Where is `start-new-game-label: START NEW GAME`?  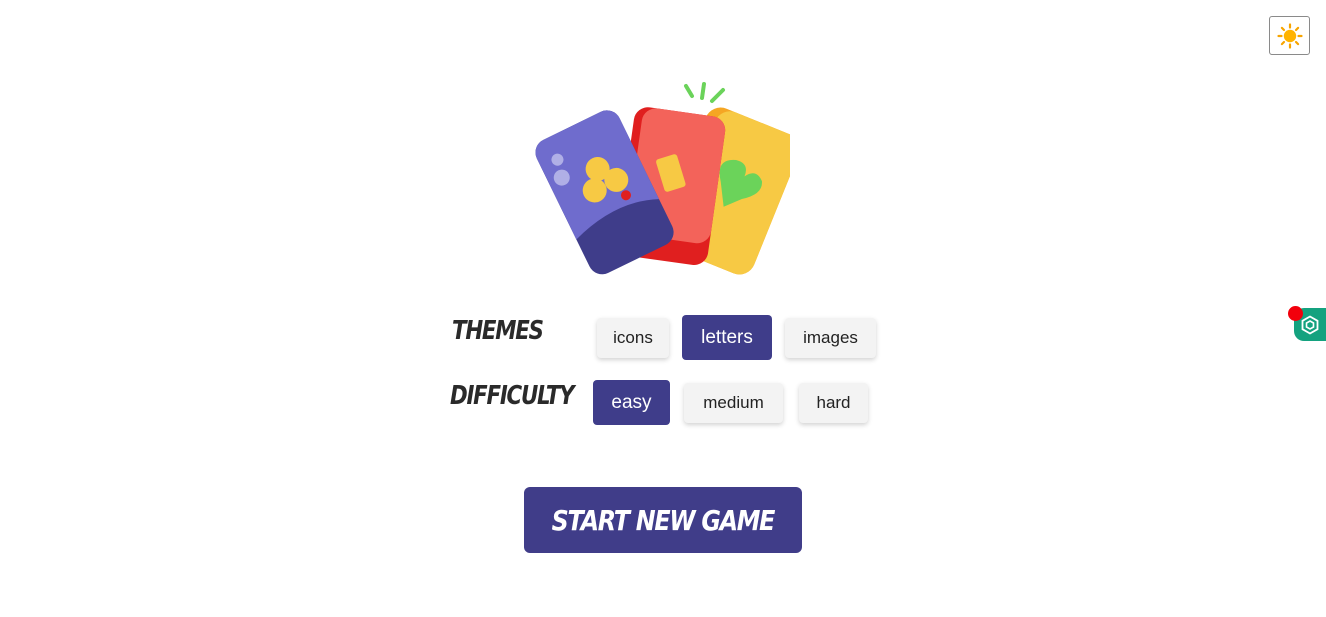
start-new-game-label: START NEW GAME is located at coordinates (663, 520).